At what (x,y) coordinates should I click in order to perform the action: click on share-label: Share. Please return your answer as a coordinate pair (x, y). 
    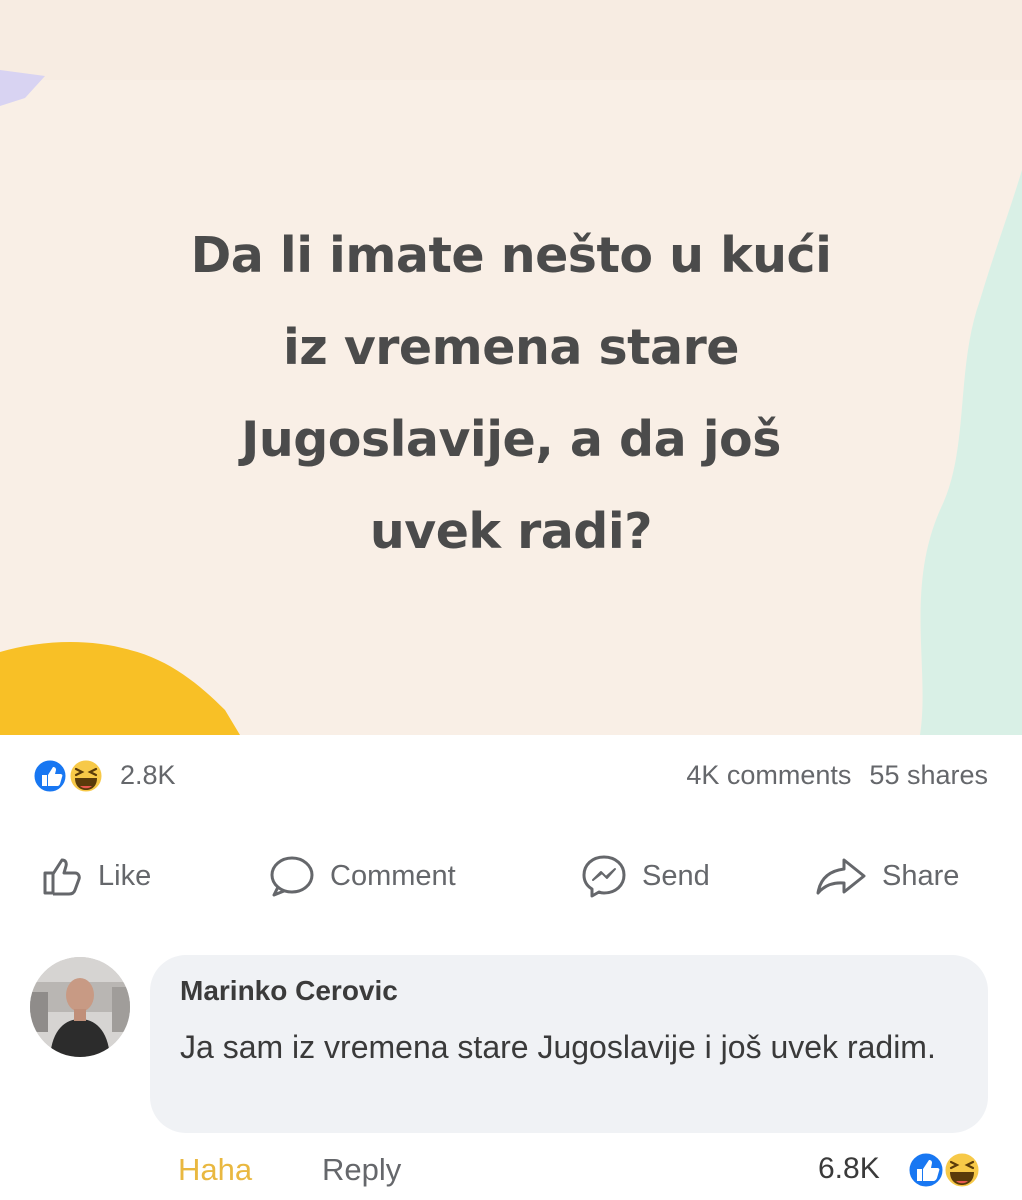
    Looking at the image, I should click on (921, 875).